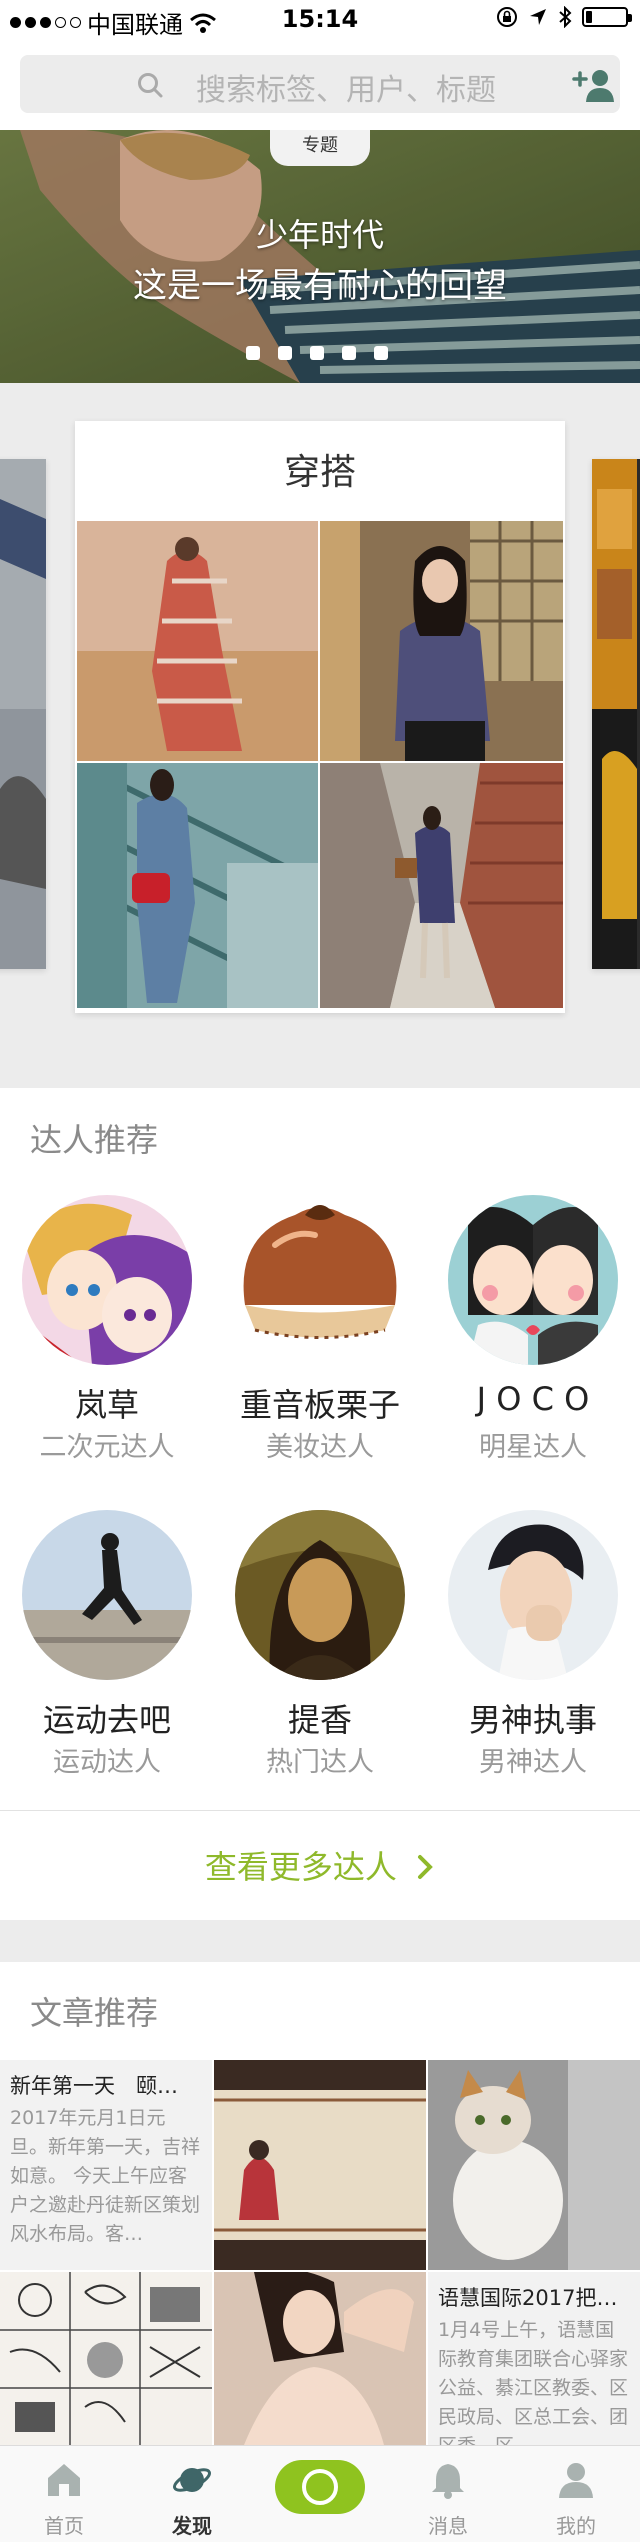 The image size is (640, 2542). I want to click on more-experts-label: 查看更多达人, so click(300, 1867).